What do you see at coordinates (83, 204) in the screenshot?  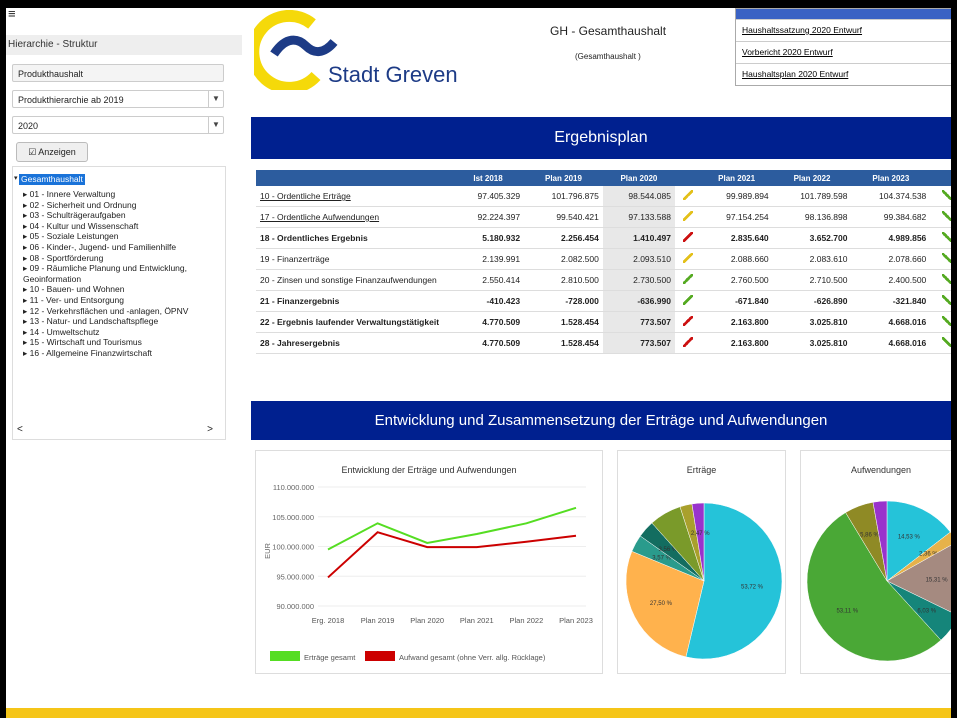 I see `tree-item-label: 02 - Sicherheit und Ordnung` at bounding box center [83, 204].